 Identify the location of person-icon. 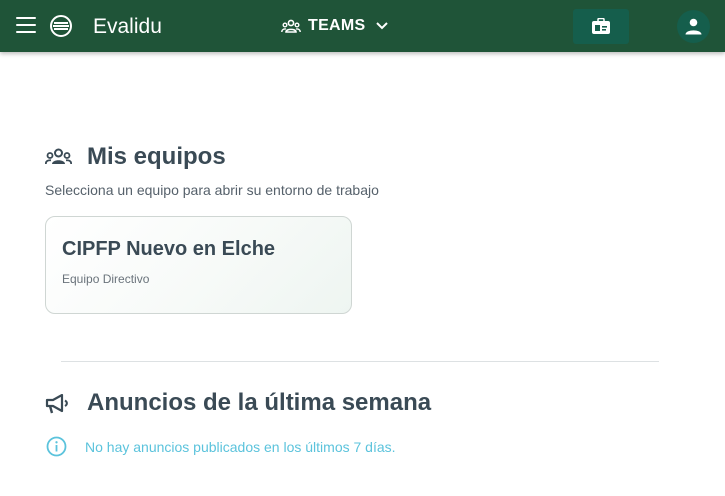
(693, 26).